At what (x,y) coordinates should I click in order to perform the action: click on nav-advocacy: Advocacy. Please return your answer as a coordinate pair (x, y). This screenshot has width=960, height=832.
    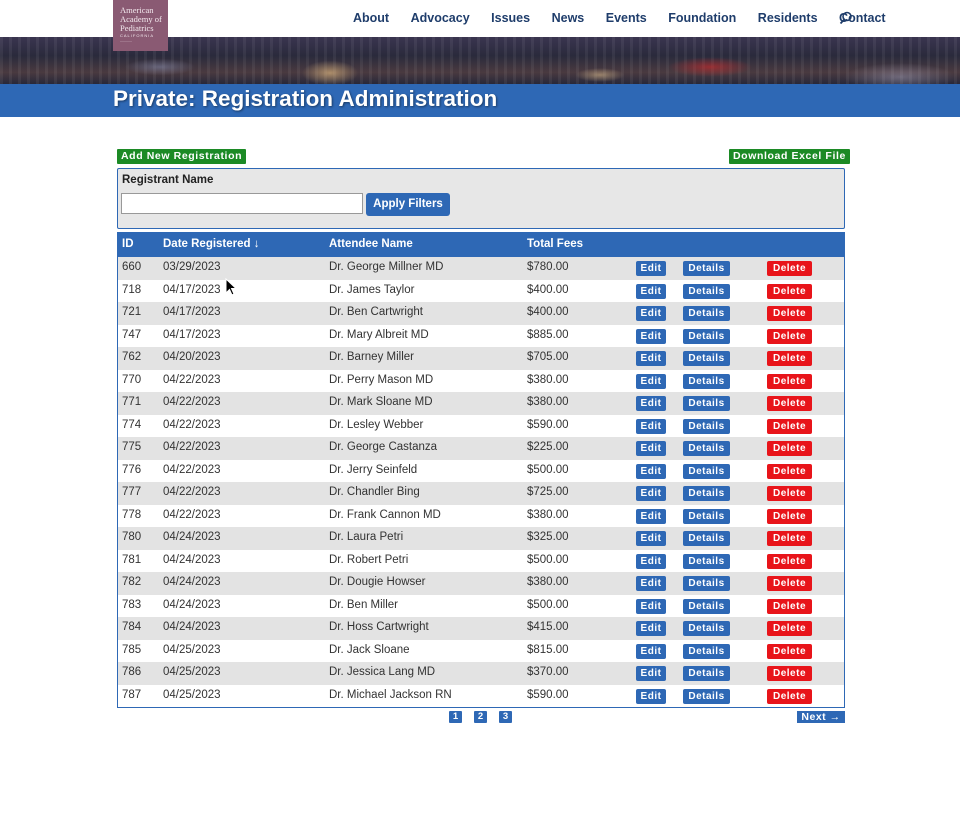
    Looking at the image, I should click on (440, 18).